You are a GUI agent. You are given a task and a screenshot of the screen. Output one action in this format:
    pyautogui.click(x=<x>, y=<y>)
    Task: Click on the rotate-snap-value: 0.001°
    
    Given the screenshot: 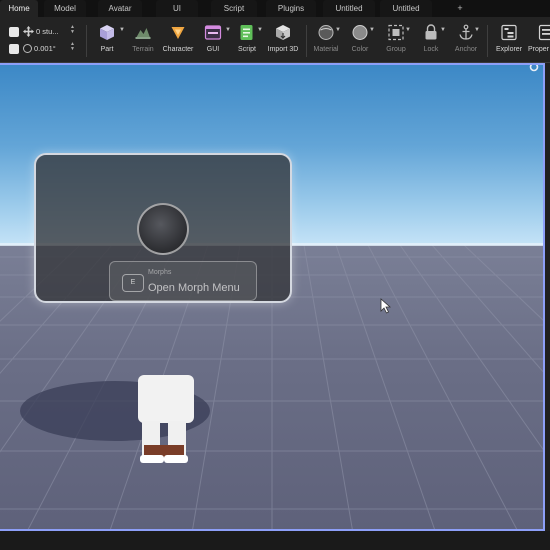 What is the action you would take?
    pyautogui.click(x=45, y=48)
    